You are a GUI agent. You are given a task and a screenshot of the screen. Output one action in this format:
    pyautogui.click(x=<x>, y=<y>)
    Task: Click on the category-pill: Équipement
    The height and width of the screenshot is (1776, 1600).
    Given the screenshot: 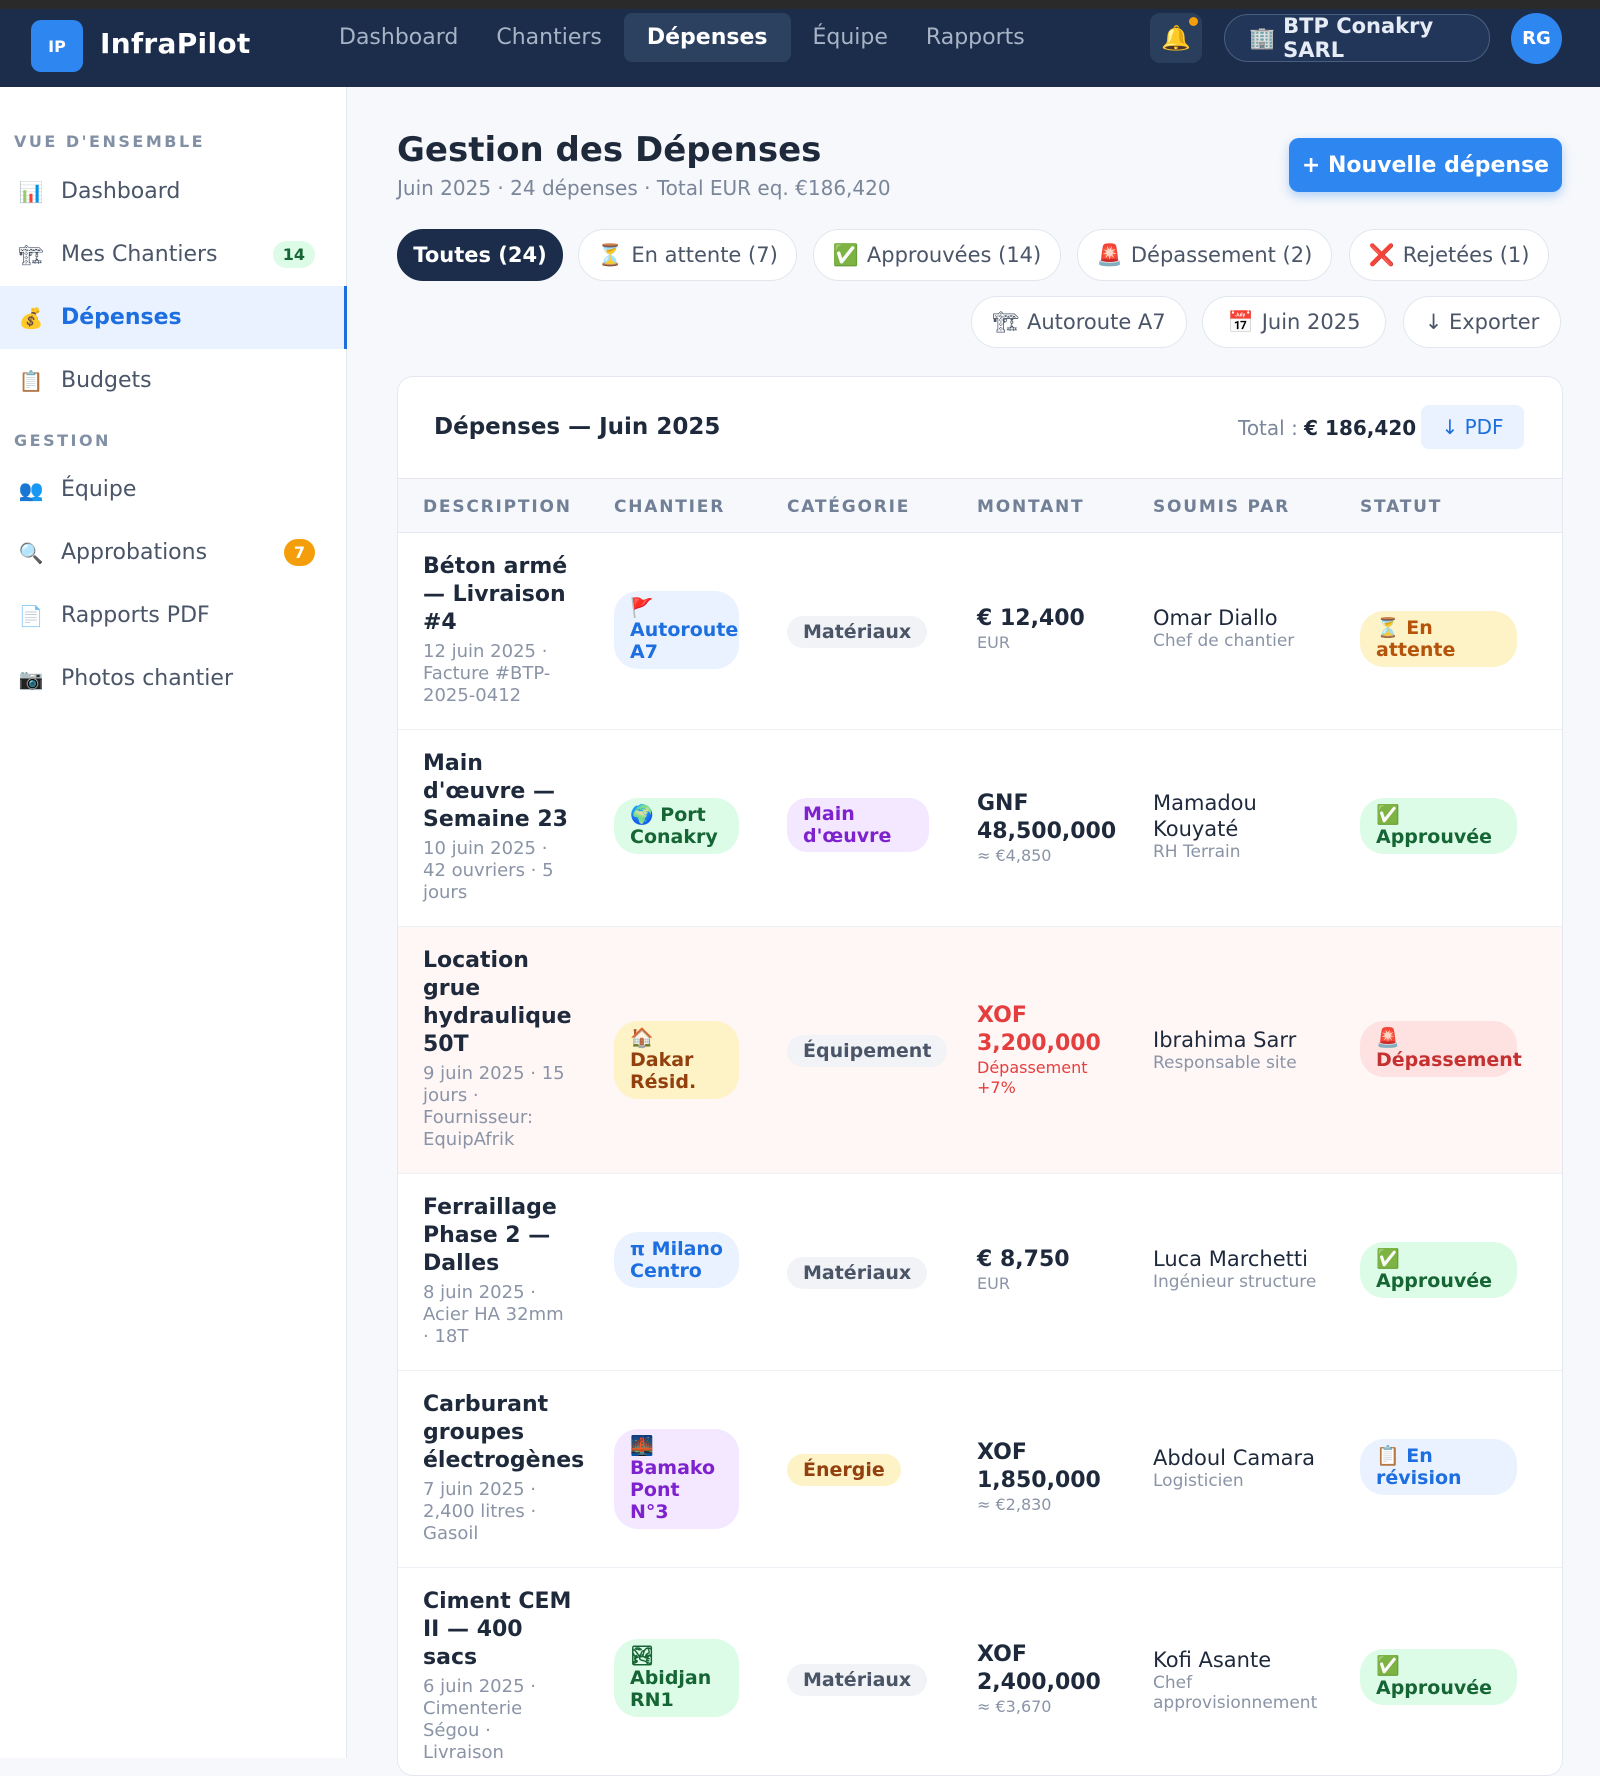 What is the action you would take?
    pyautogui.click(x=867, y=1051)
    